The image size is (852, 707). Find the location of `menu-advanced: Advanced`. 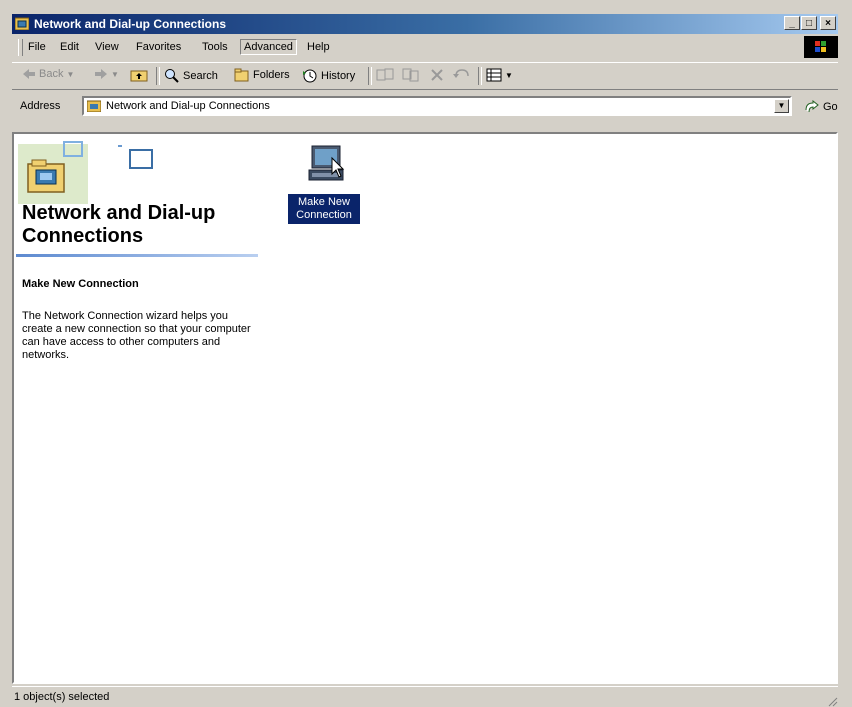

menu-advanced: Advanced is located at coordinates (268, 47).